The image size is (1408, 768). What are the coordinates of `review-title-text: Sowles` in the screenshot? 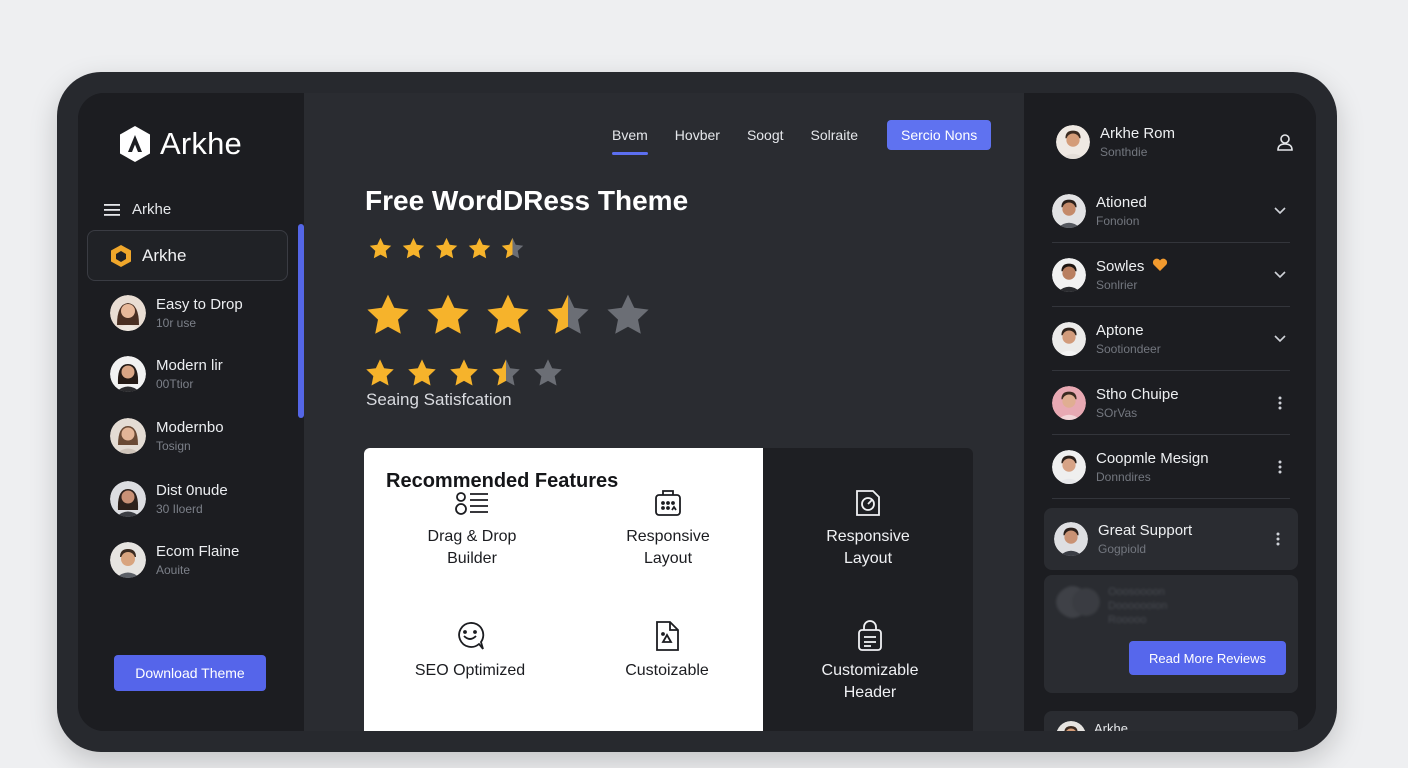 It's located at (1120, 266).